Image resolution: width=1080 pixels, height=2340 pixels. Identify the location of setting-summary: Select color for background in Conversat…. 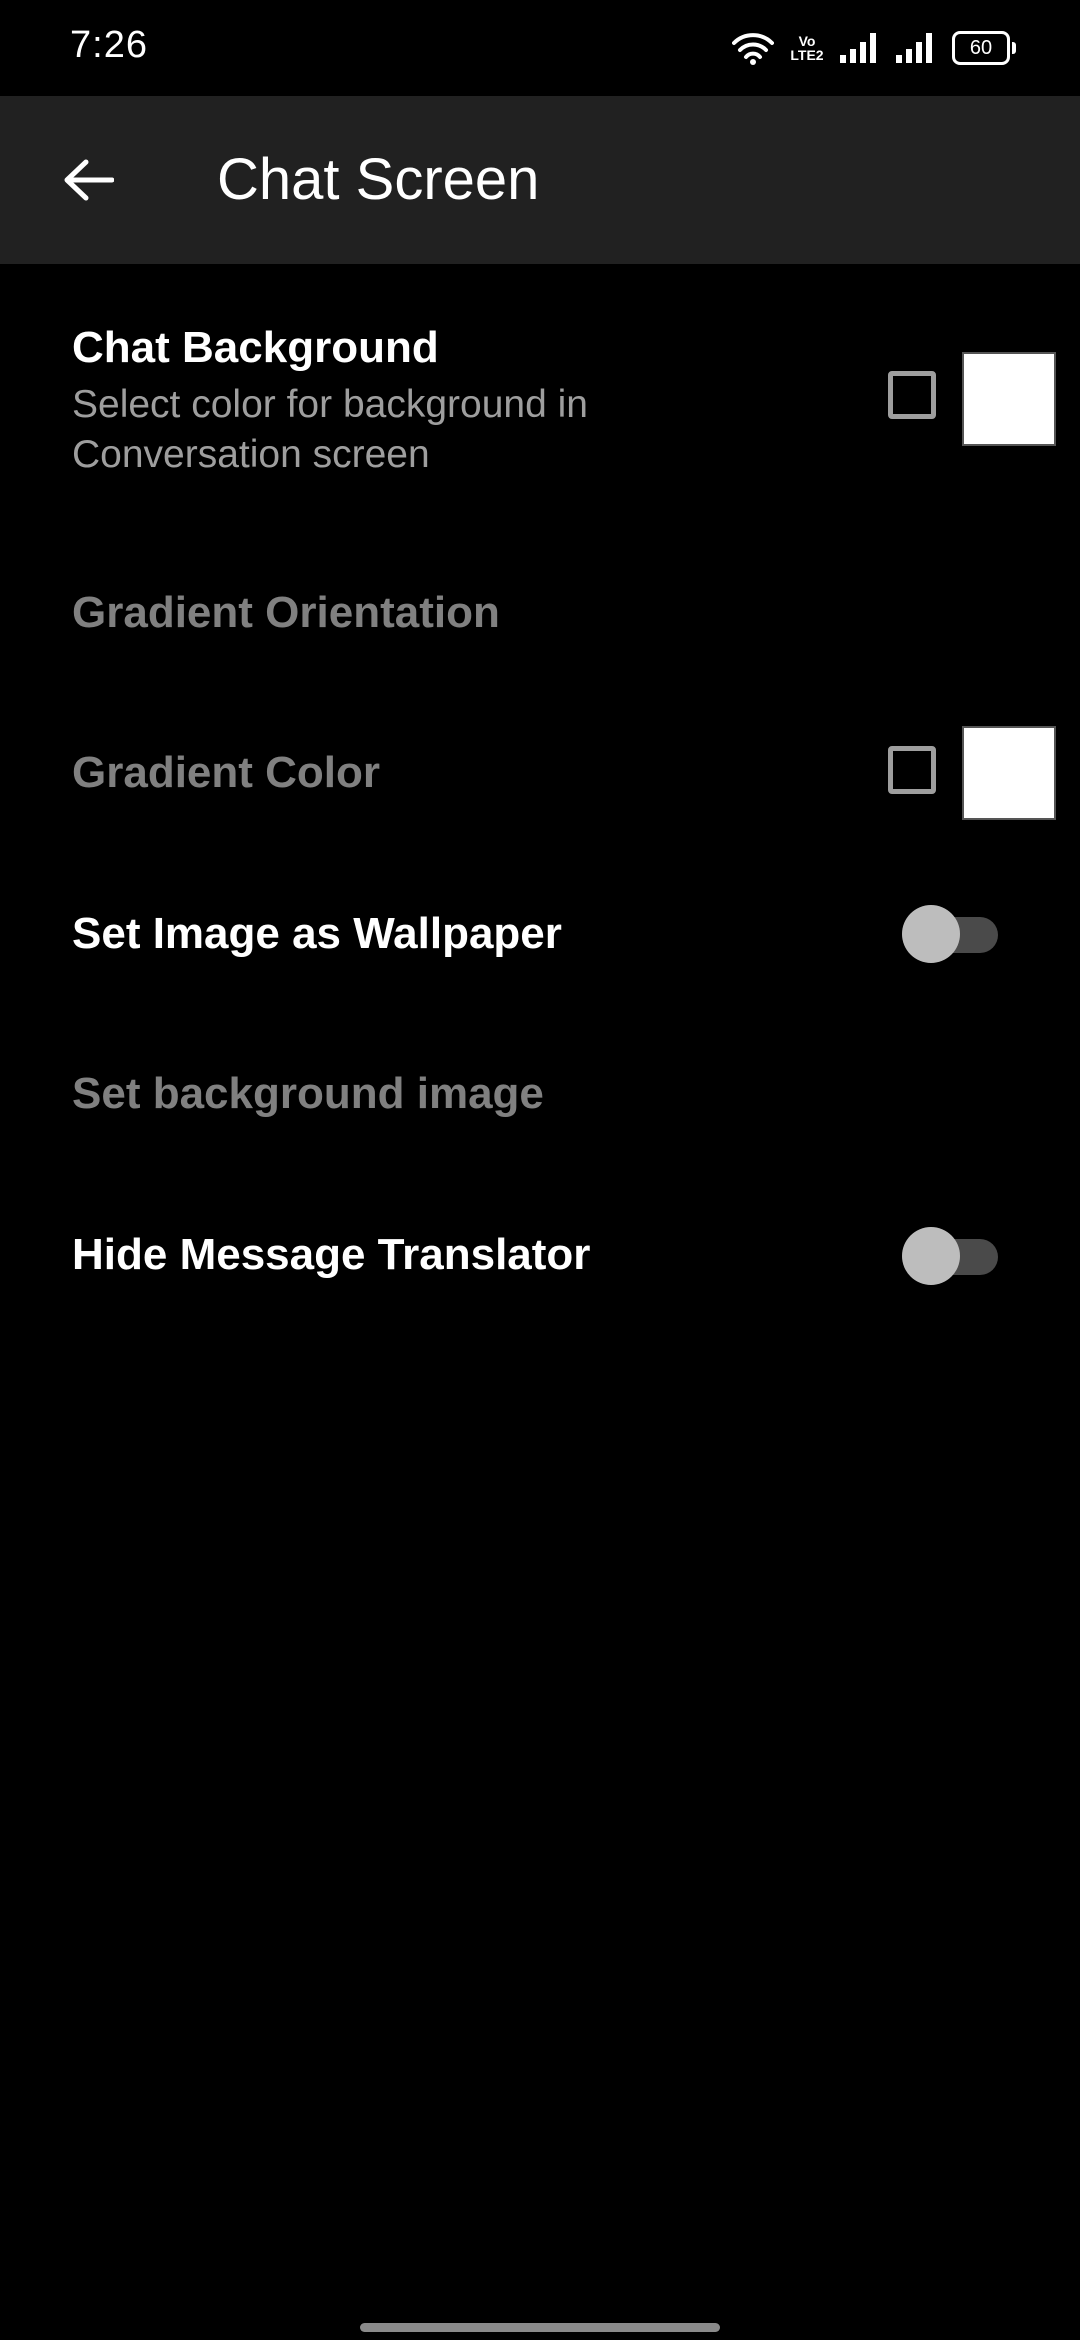
(330, 429).